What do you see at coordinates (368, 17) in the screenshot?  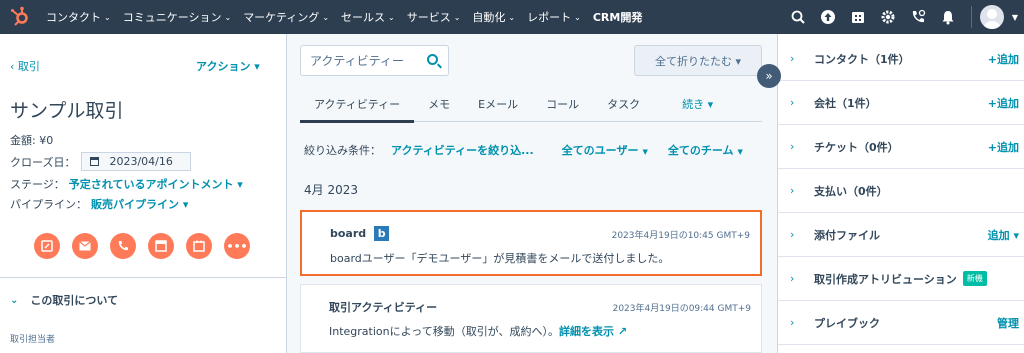 I see `nav-sales: セールス ⌄` at bounding box center [368, 17].